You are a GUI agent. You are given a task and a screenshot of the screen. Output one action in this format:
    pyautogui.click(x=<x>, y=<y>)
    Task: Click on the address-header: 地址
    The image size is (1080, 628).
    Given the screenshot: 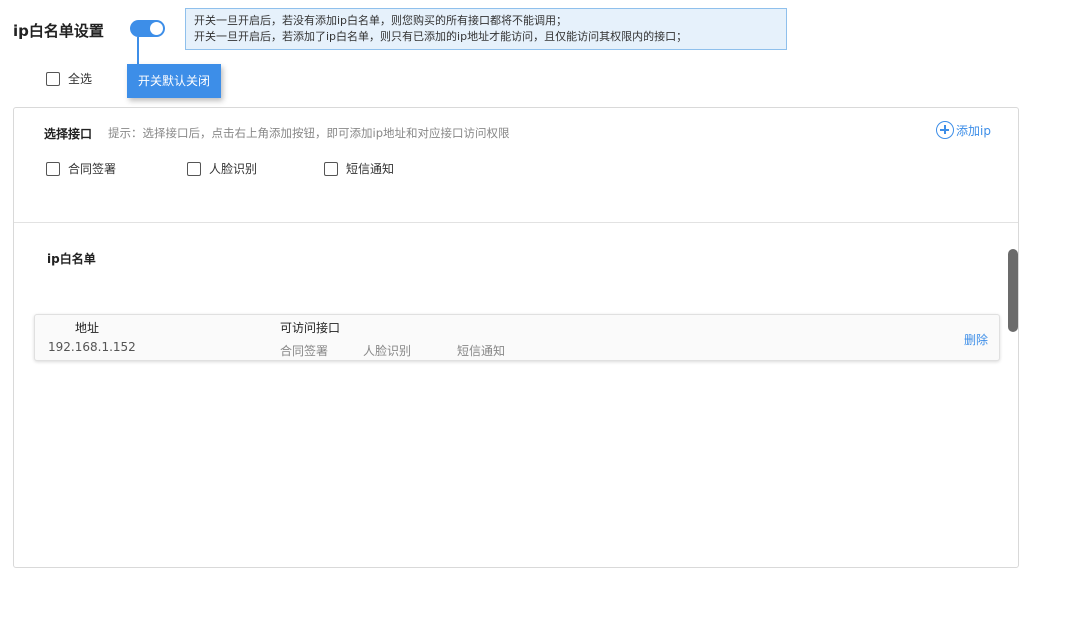 What is the action you would take?
    pyautogui.click(x=87, y=328)
    